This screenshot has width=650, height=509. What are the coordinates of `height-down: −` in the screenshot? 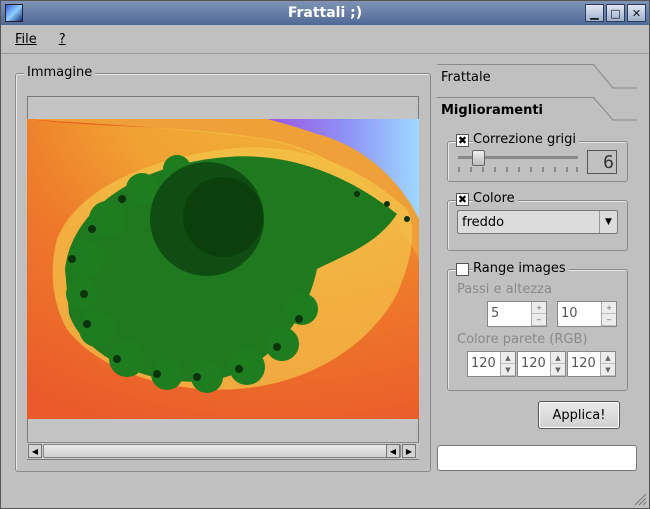 It's located at (609, 320).